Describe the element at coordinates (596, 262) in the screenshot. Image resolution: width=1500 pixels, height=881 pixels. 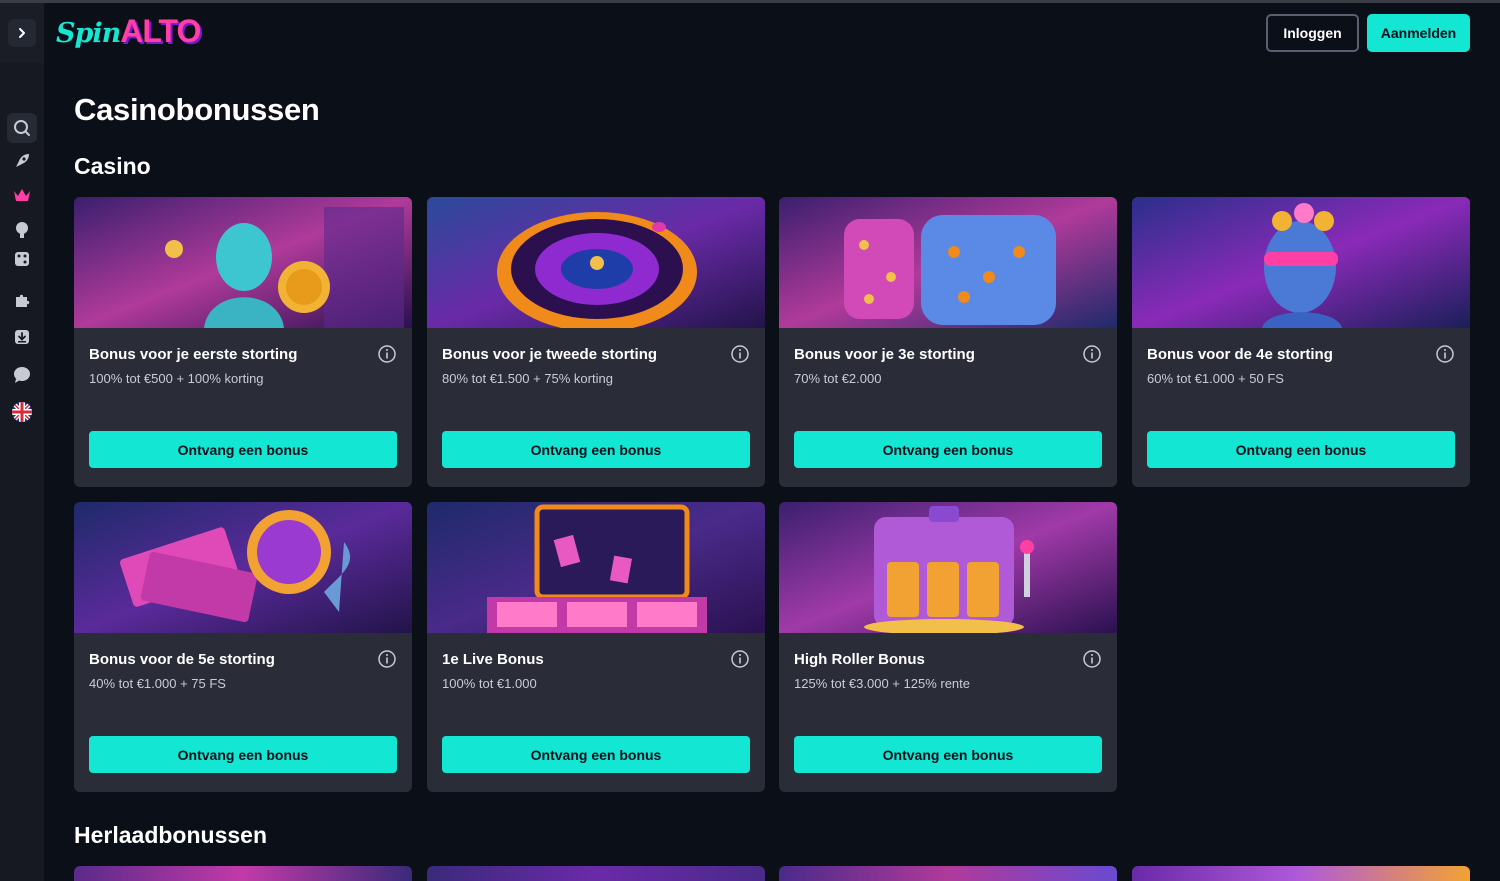
I see `bonus-image-roulette` at that location.